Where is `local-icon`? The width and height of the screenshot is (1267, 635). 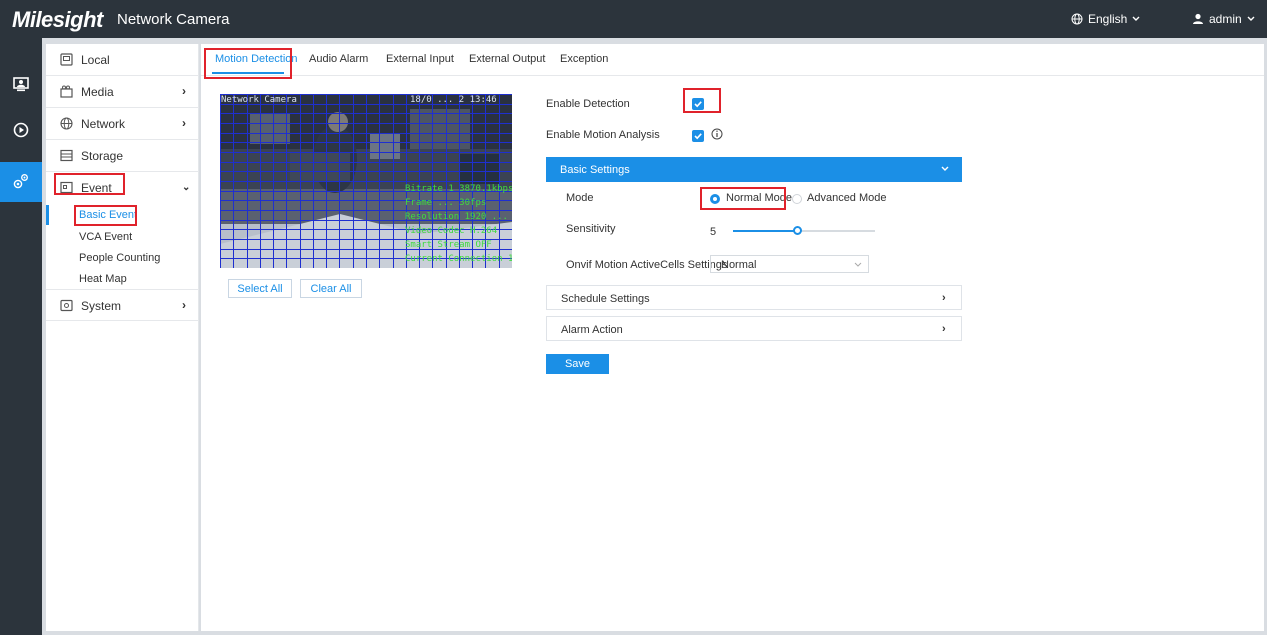 local-icon is located at coordinates (66, 59).